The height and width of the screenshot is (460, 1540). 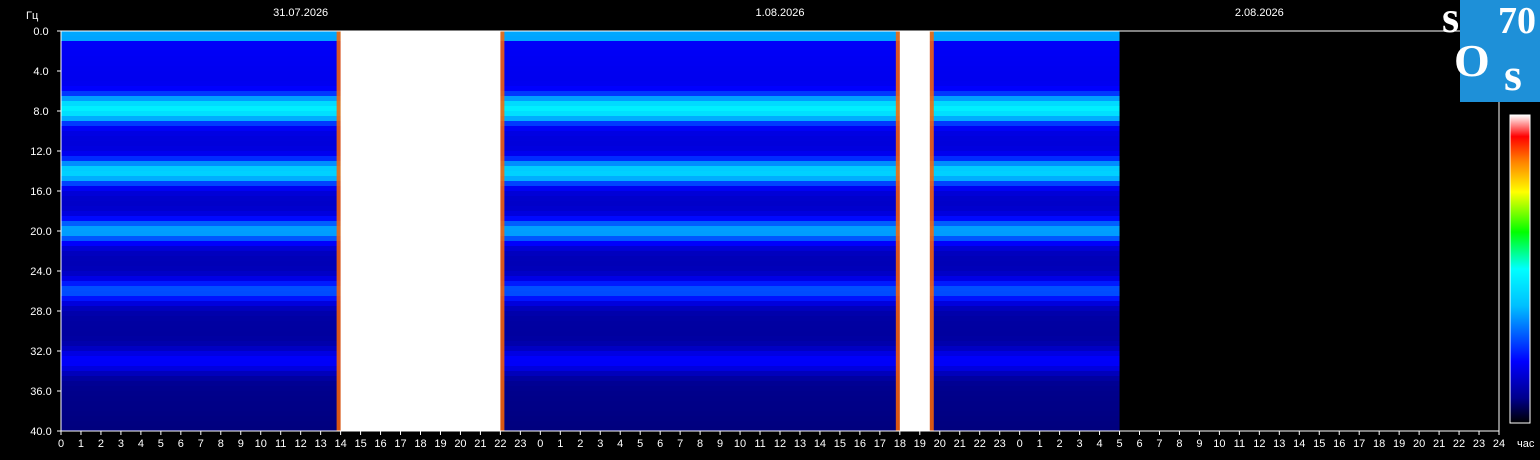 I want to click on logo-number: 70, so click(x=1517, y=21).